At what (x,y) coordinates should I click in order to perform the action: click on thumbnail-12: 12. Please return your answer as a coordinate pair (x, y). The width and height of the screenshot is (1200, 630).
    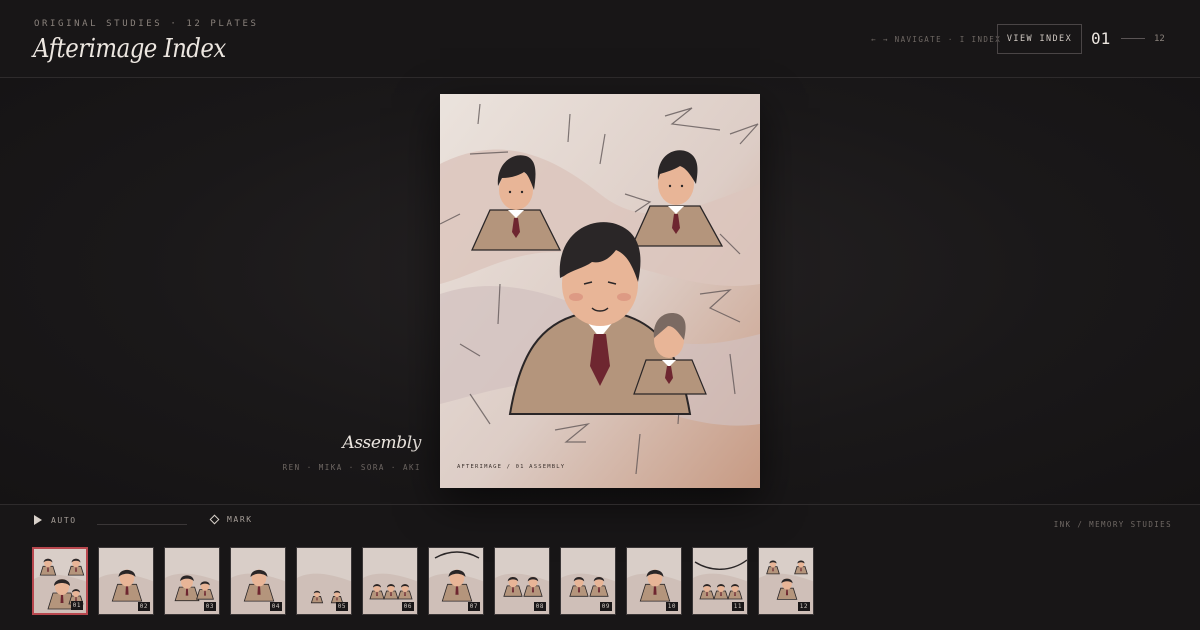
    Looking at the image, I should click on (786, 581).